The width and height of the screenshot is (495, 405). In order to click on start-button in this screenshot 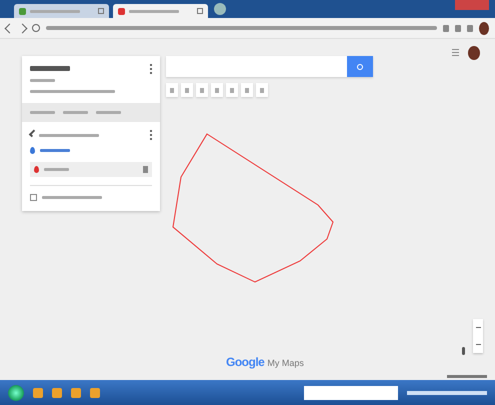, I will do `click(16, 392)`.